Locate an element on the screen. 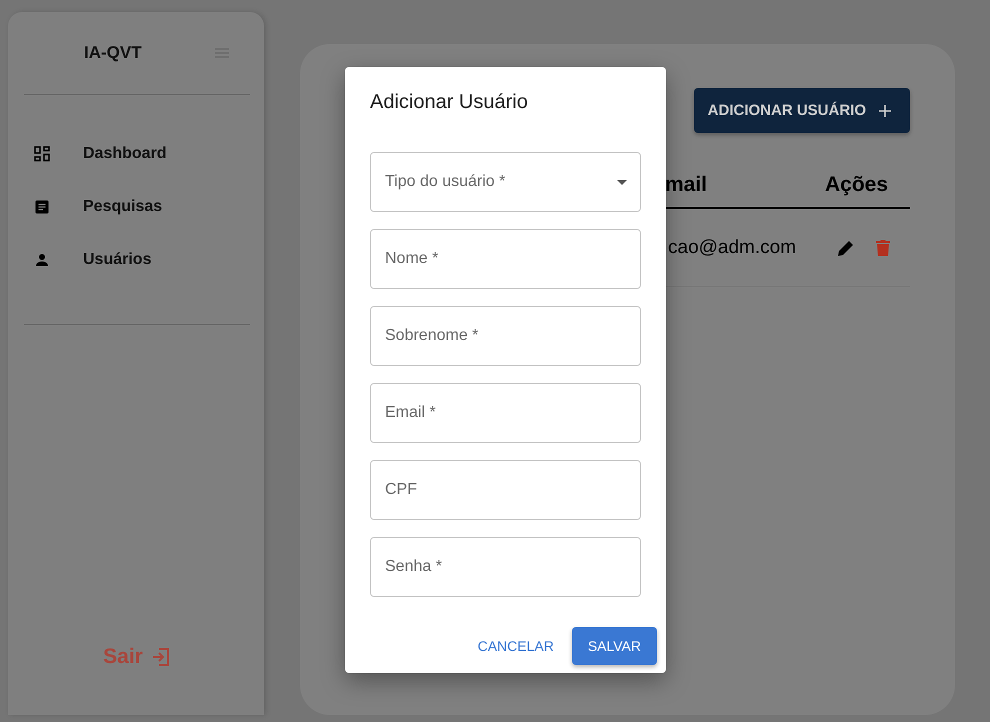  select-field: Tipo do usuário * is located at coordinates (505, 182).